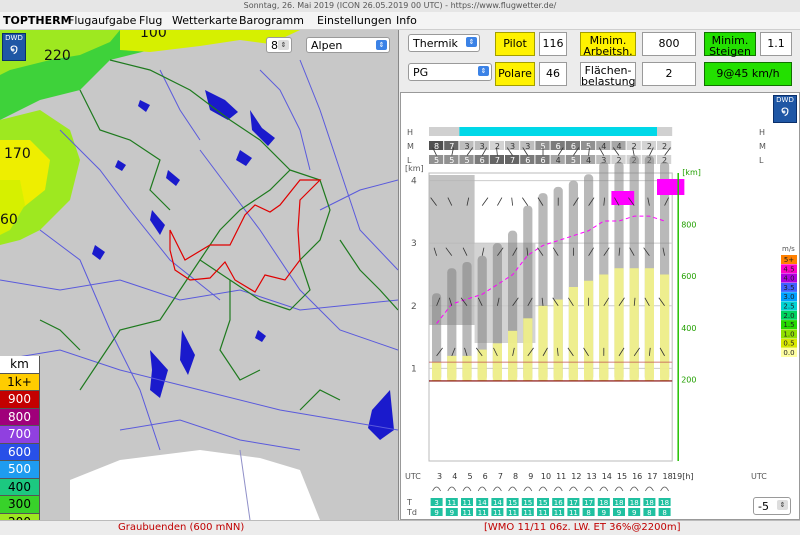 The height and width of the screenshot is (535, 800). I want to click on cloud-low-value: 7, so click(497, 160).